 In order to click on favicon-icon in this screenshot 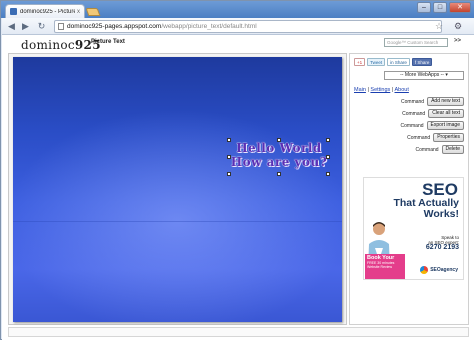, I will do `click(13, 11)`.